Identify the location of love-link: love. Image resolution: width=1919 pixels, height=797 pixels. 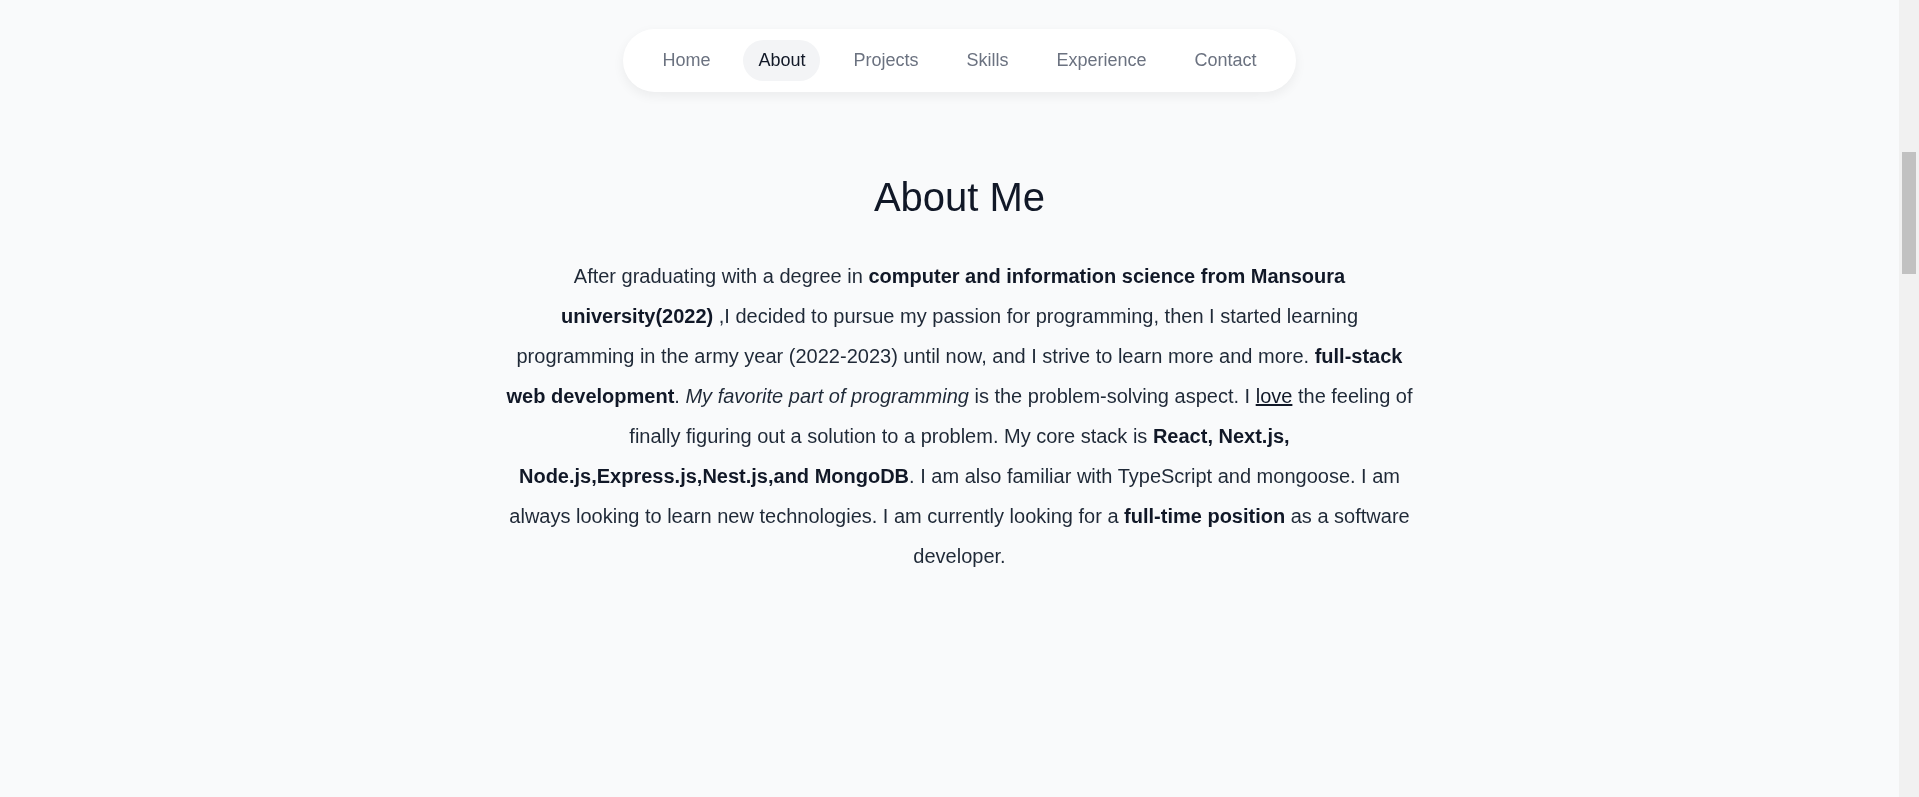
(1274, 396).